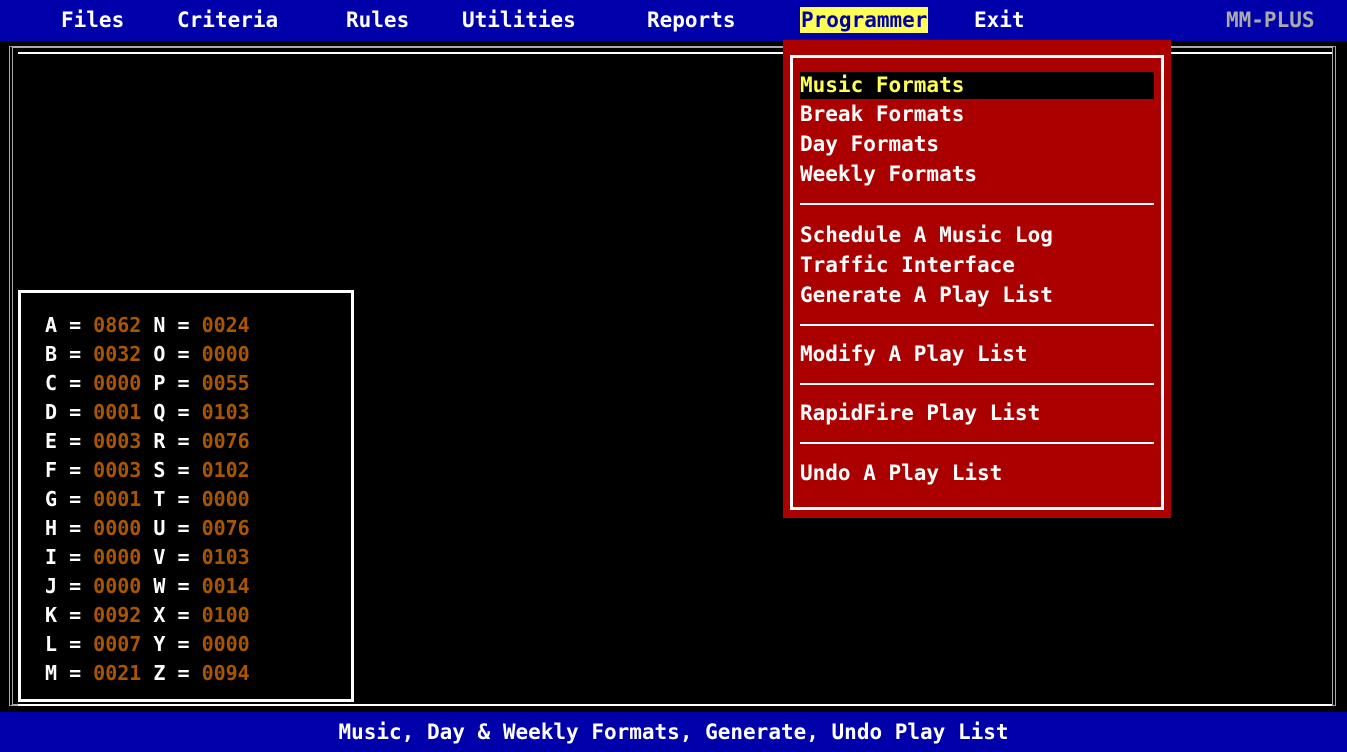  I want to click on menu-utilities: Utilities, so click(519, 20).